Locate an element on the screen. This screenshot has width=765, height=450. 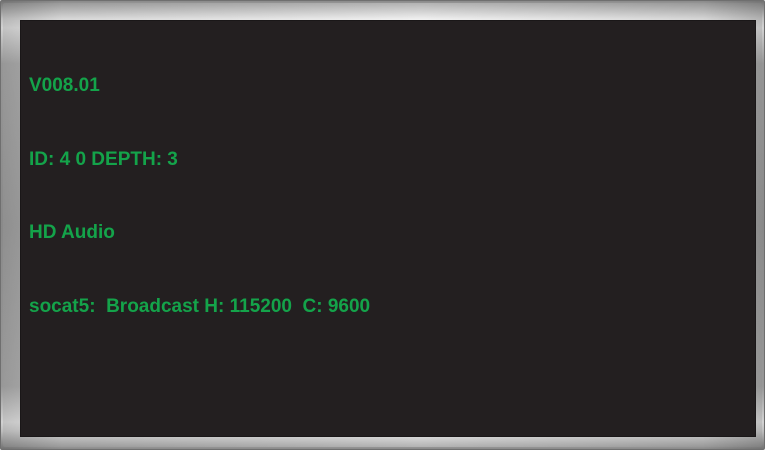
terminal-line-socat-broadcast: socat5: Broadcast H: 115200 C: 9600 is located at coordinates (200, 306).